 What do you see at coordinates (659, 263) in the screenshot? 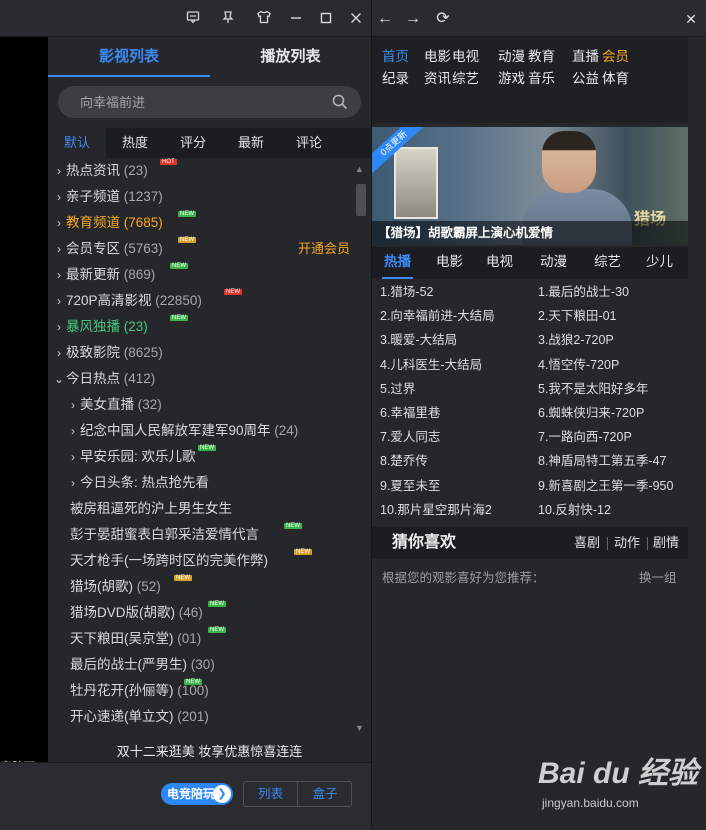
I see `ranking-tab-kids: 少儿` at bounding box center [659, 263].